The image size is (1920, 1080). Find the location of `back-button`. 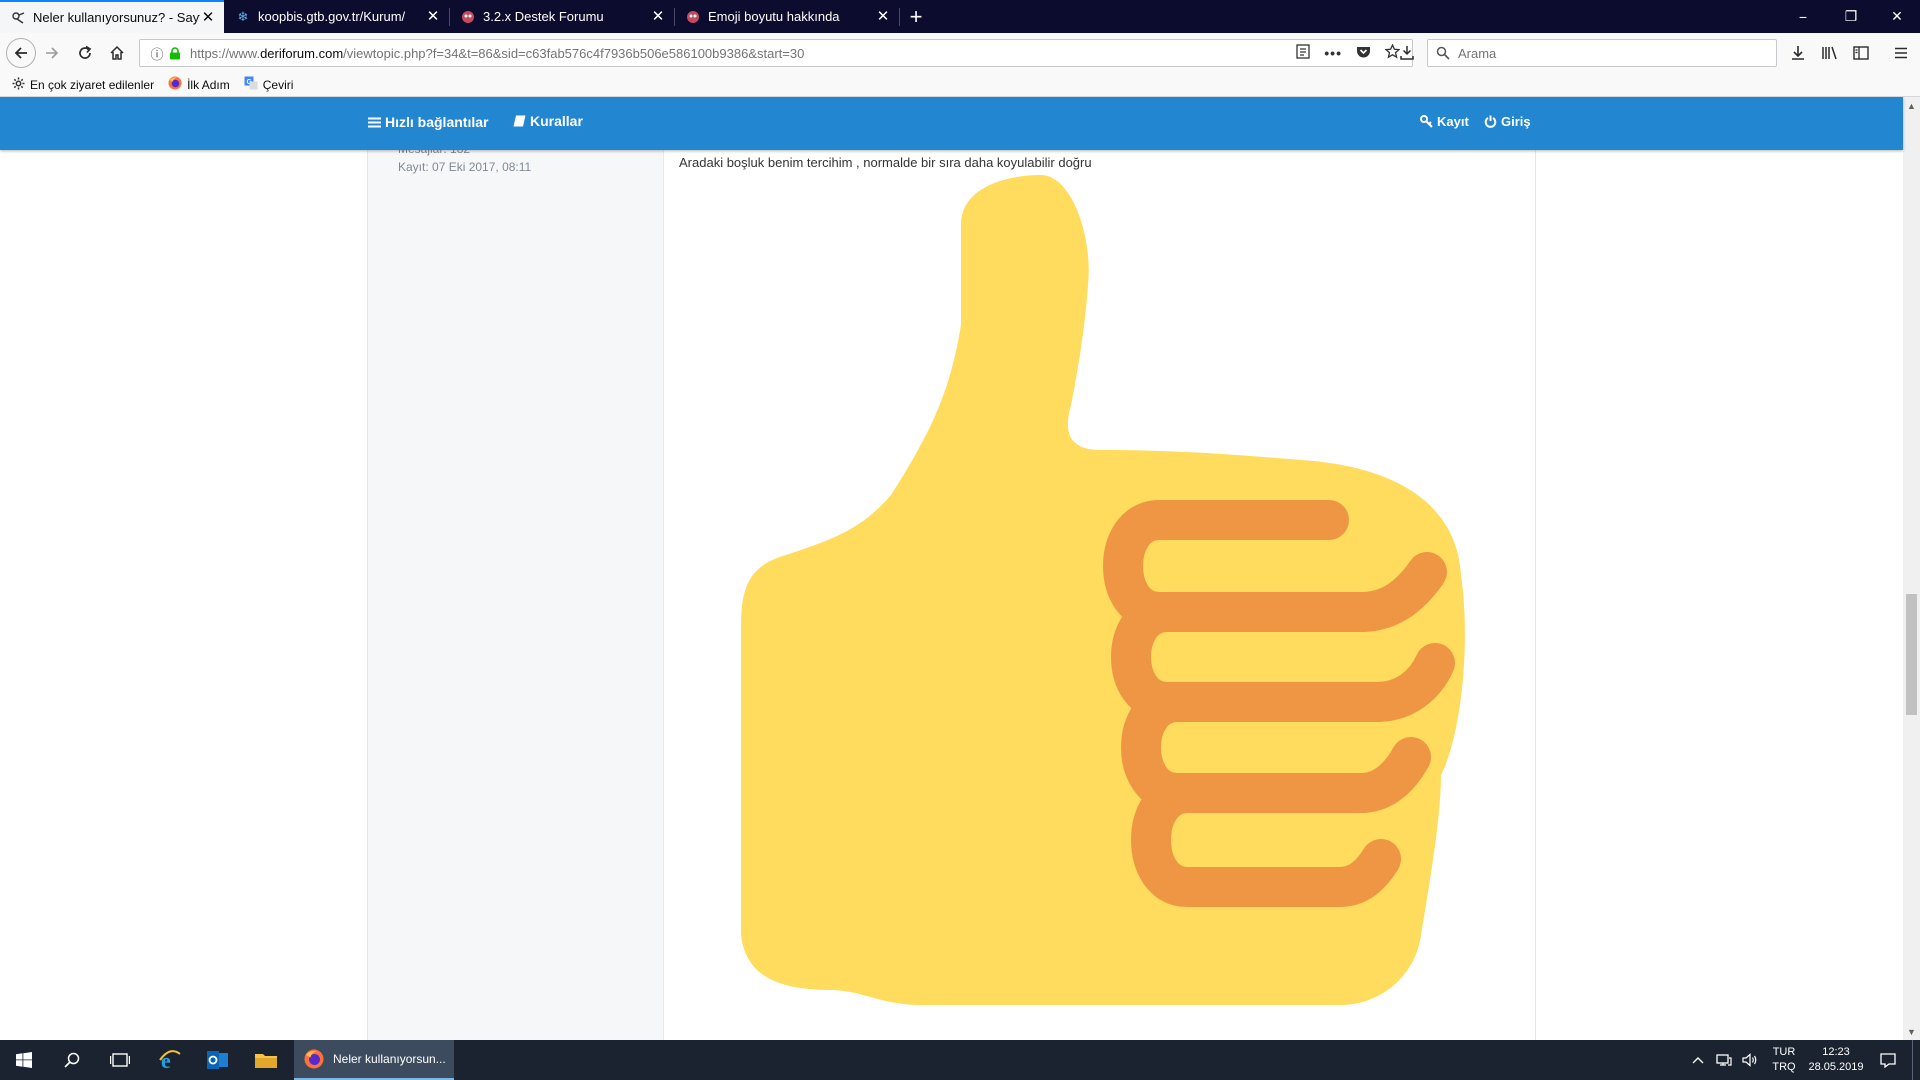

back-button is located at coordinates (21, 53).